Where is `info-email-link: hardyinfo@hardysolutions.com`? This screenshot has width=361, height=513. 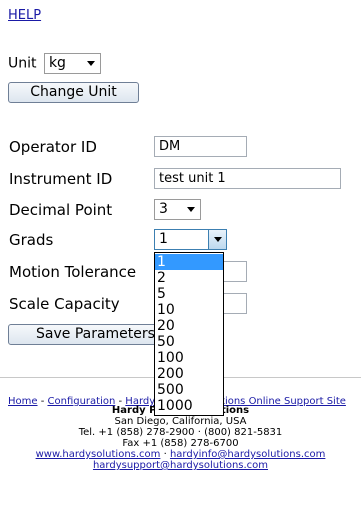 info-email-link: hardyinfo@hardysolutions.com is located at coordinates (247, 454).